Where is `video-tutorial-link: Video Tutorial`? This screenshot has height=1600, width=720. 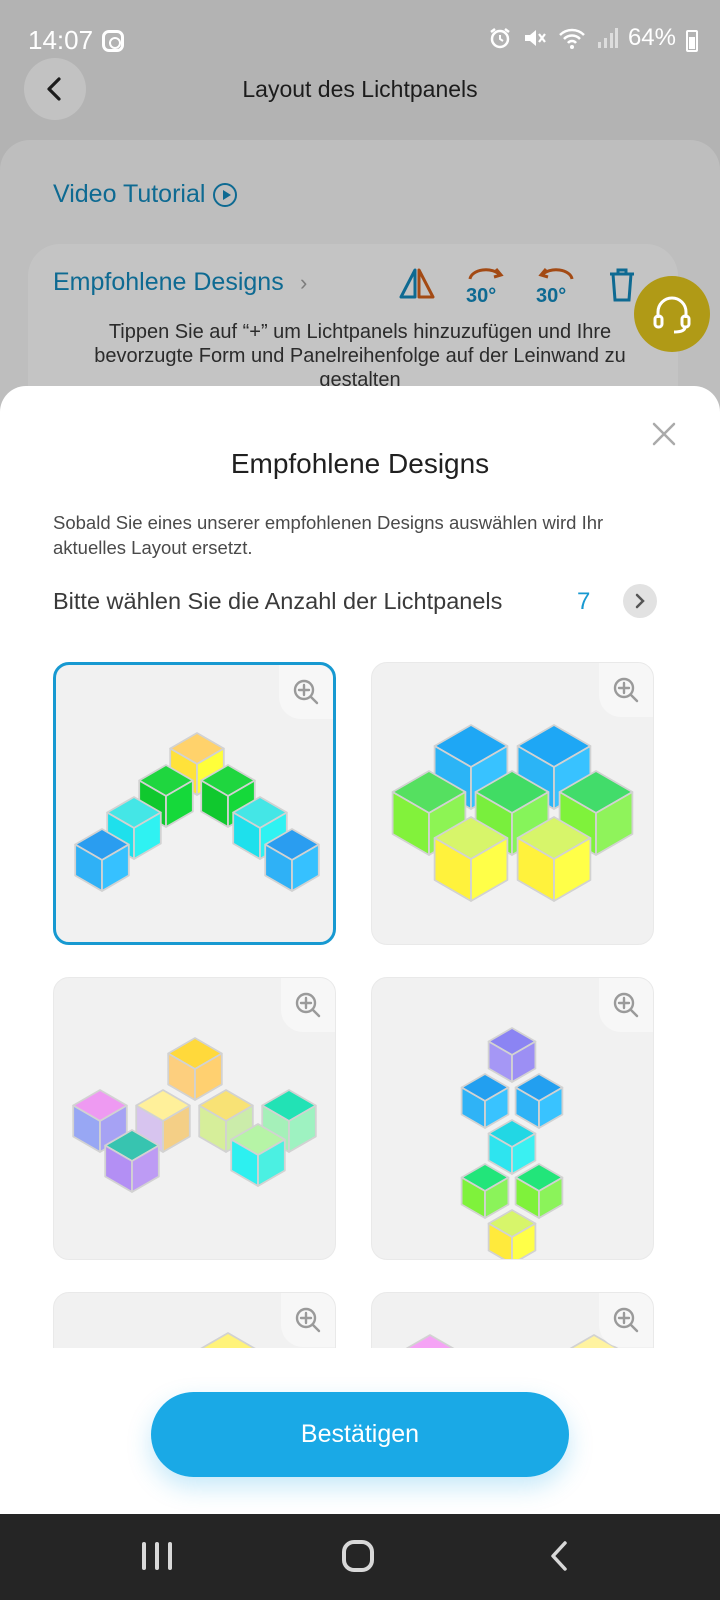 video-tutorial-link: Video Tutorial is located at coordinates (145, 194).